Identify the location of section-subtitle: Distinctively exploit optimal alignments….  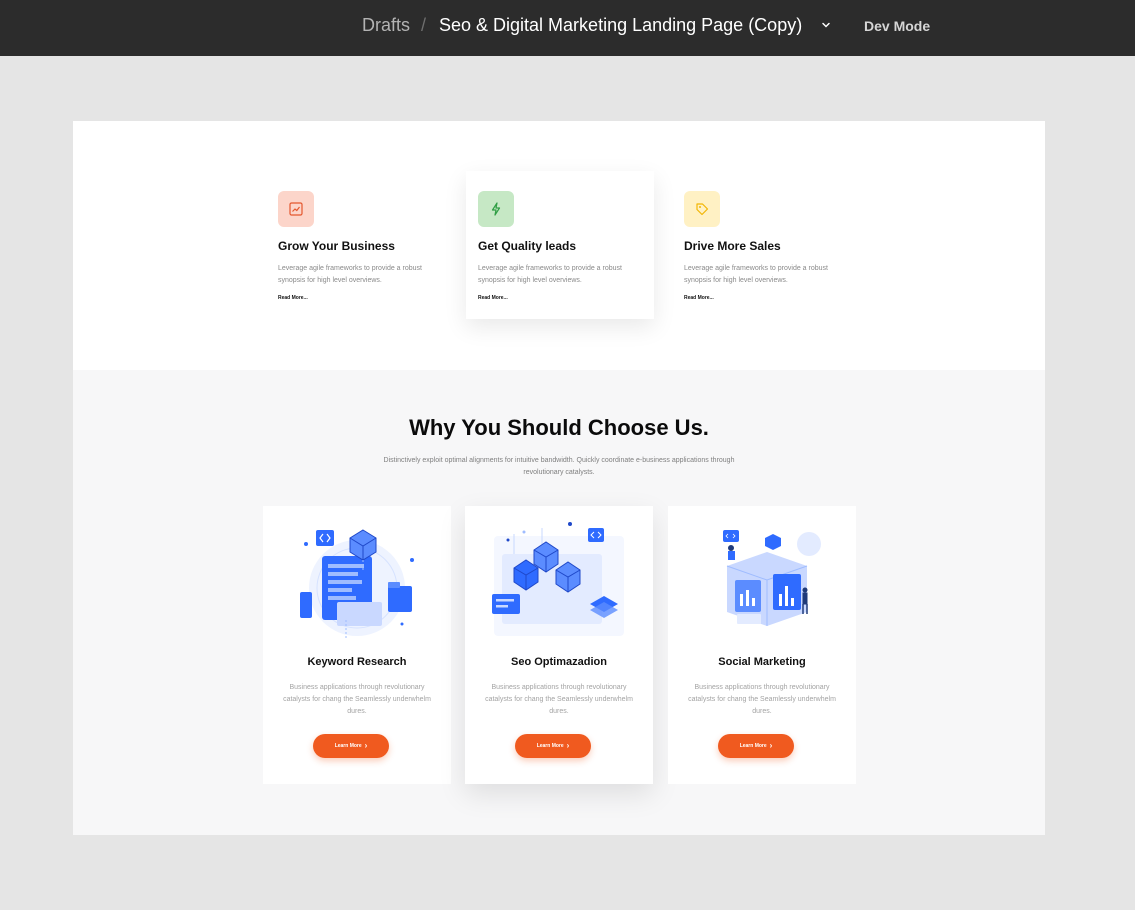
(559, 466).